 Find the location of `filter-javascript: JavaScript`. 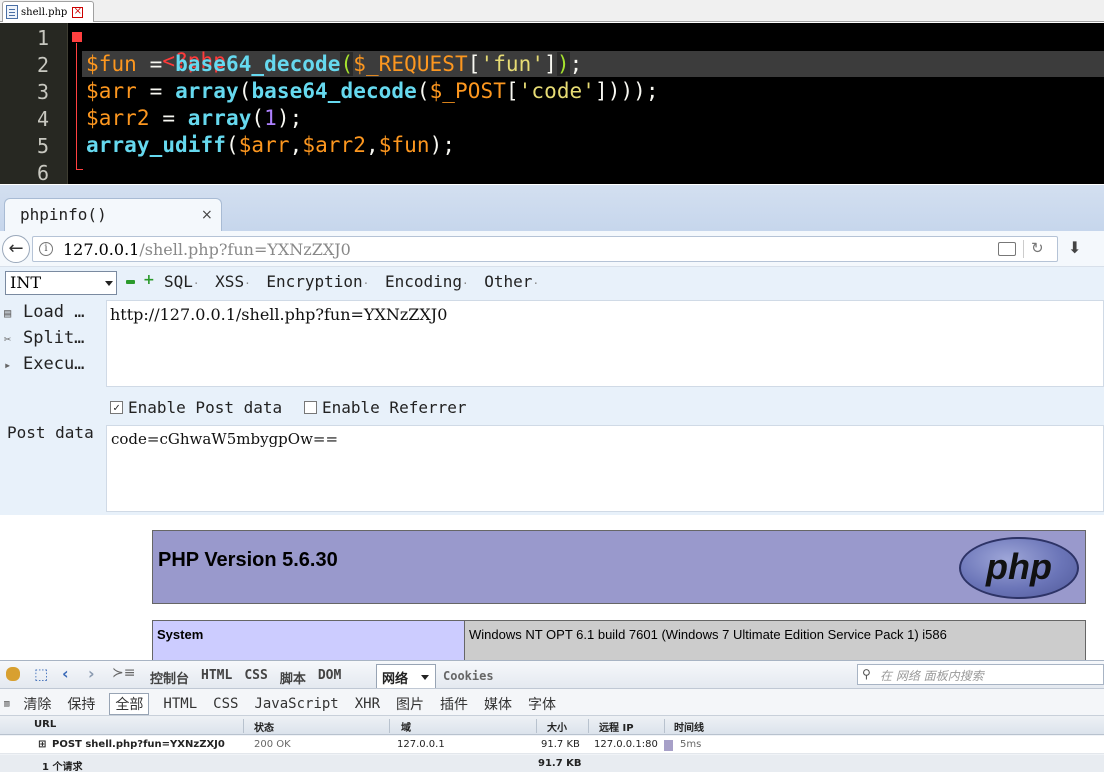

filter-javascript: JavaScript is located at coordinates (296, 704).